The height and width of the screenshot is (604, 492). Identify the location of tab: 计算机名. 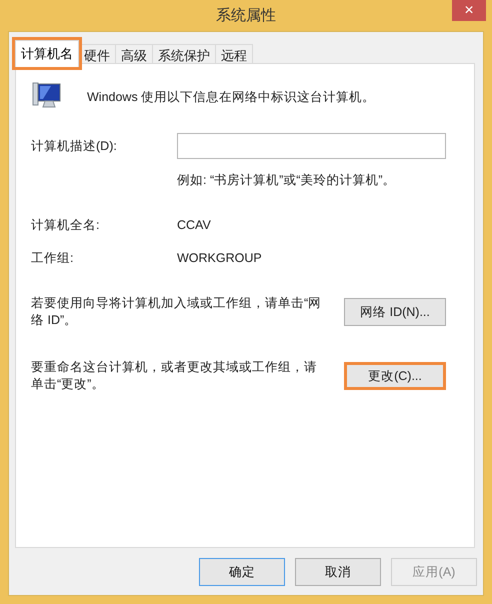
(47, 53).